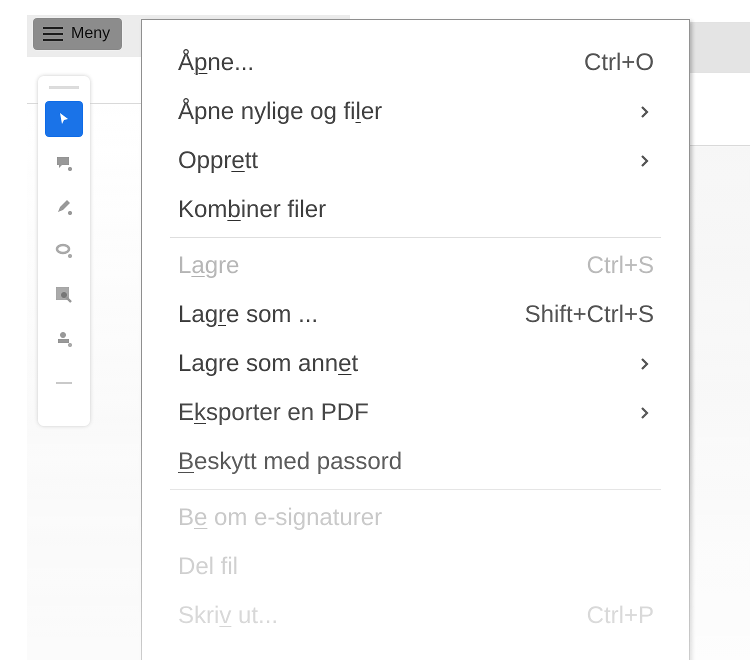 The height and width of the screenshot is (660, 750). I want to click on menu-item: Eksporter en PDF, so click(415, 412).